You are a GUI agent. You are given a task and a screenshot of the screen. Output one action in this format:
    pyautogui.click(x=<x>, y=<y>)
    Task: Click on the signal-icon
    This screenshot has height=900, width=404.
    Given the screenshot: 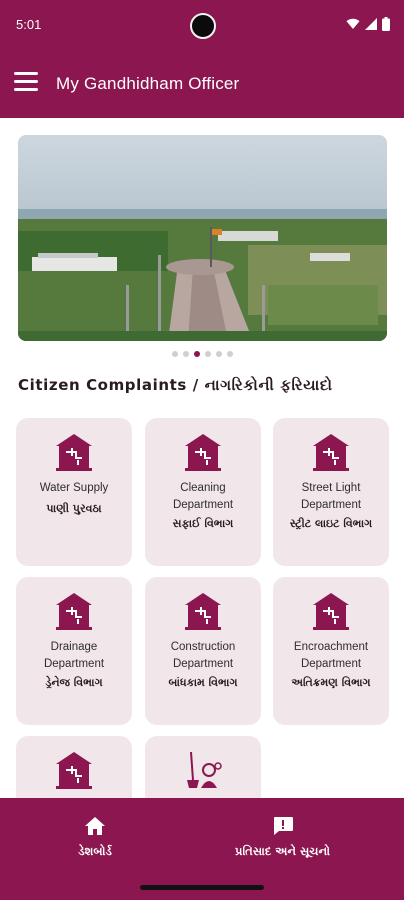 What is the action you would take?
    pyautogui.click(x=371, y=24)
    